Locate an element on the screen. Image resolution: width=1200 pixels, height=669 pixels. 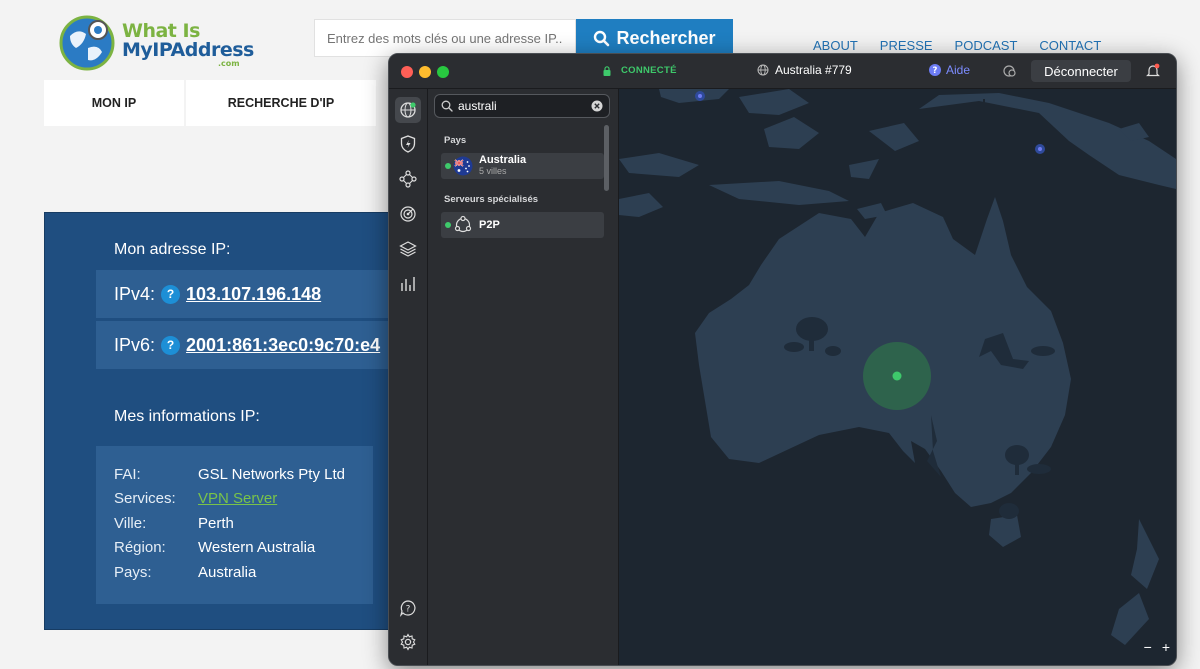
rail-settings is located at coordinates (408, 642).